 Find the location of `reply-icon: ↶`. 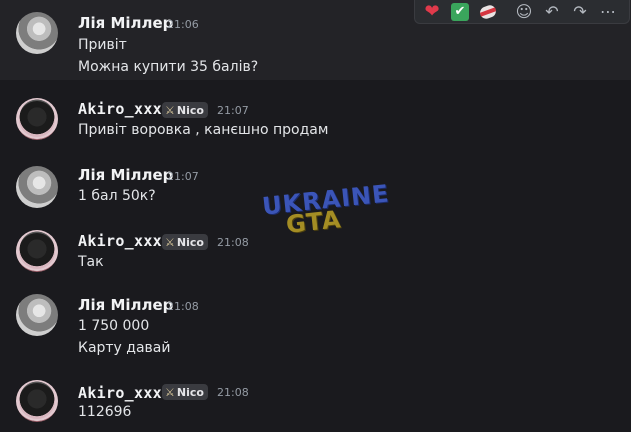

reply-icon: ↶ is located at coordinates (552, 12).